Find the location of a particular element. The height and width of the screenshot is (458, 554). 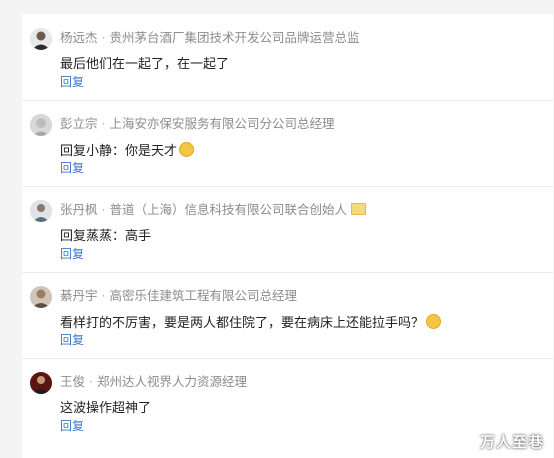

comment-header: 彭立宗 · 上海安亦保安服务有限公司分公司总经理 is located at coordinates (197, 124).